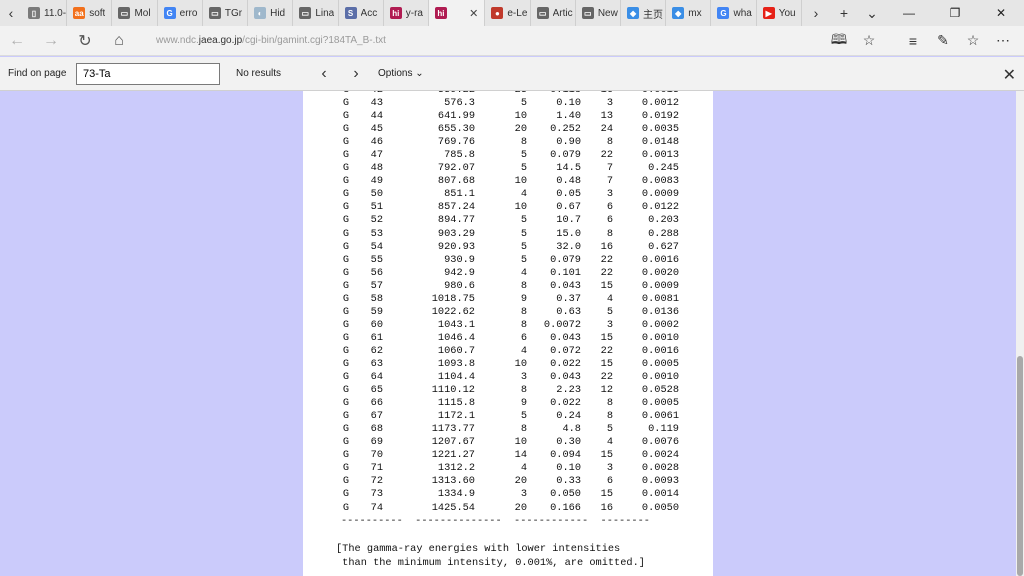 This screenshot has height=576, width=1024. Describe the element at coordinates (742, 13) in the screenshot. I see `tab-label: wha` at that location.